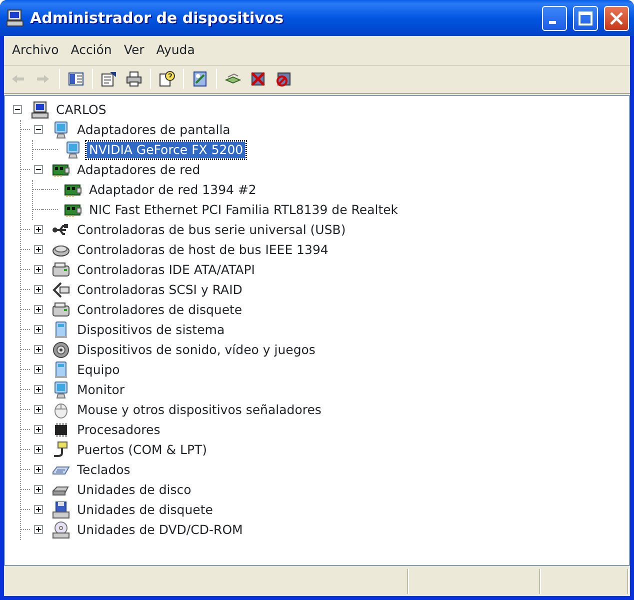 This screenshot has height=600, width=634. I want to click on tree-item: Controladoras SCSI y RAID, so click(160, 289).